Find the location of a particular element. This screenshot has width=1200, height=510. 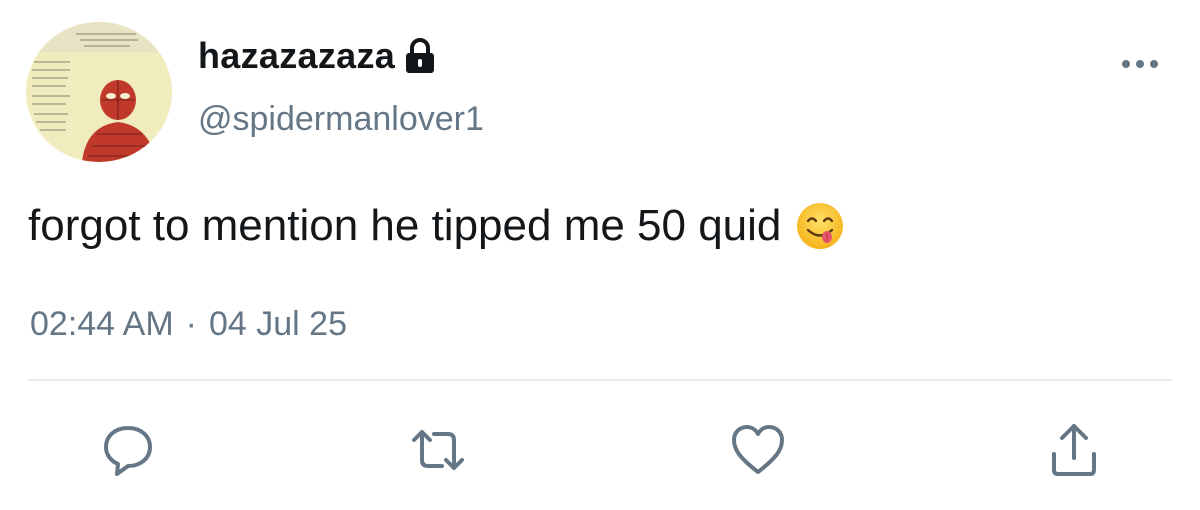

divider is located at coordinates (600, 380).